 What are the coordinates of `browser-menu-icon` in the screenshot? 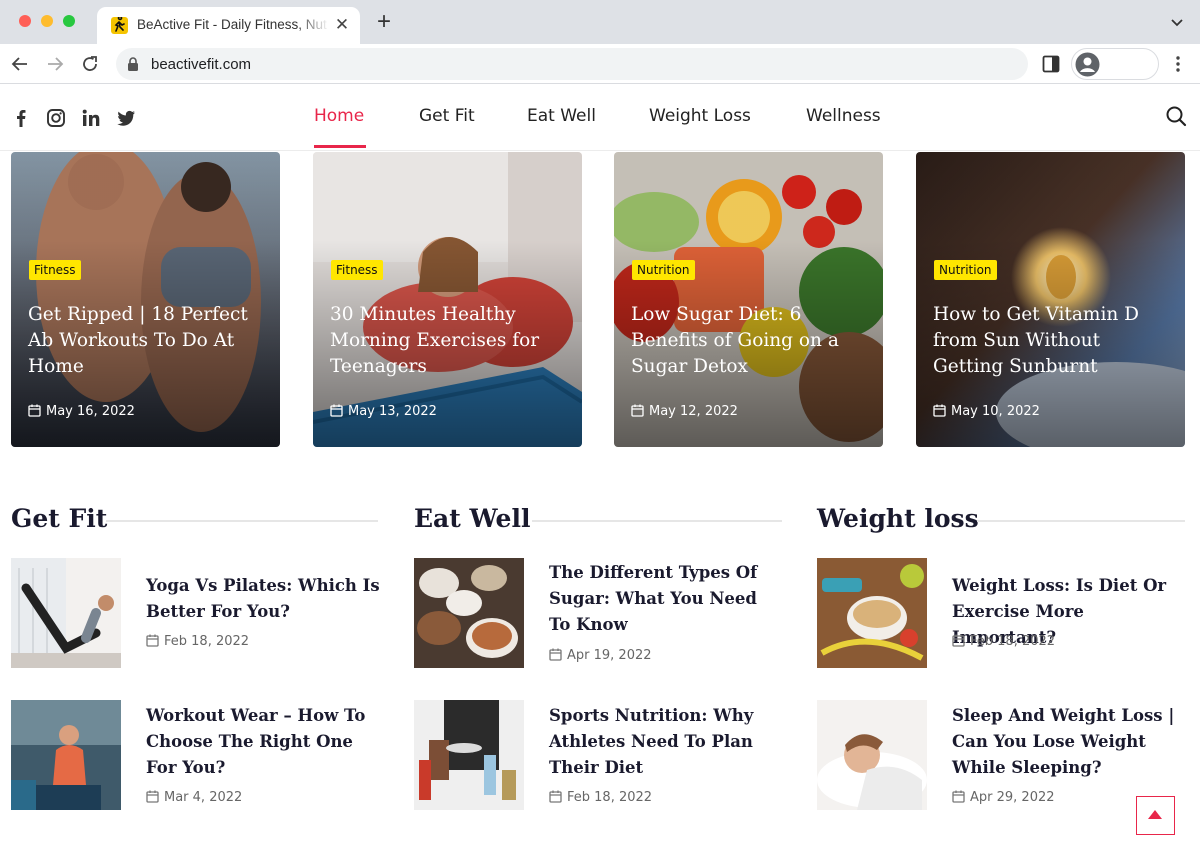 It's located at (1178, 64).